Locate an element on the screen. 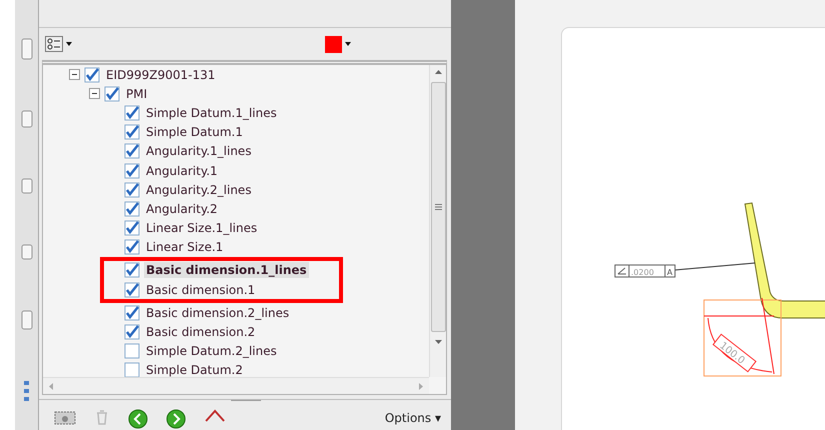 The height and width of the screenshot is (430, 825). scroll-down-icon is located at coordinates (438, 342).